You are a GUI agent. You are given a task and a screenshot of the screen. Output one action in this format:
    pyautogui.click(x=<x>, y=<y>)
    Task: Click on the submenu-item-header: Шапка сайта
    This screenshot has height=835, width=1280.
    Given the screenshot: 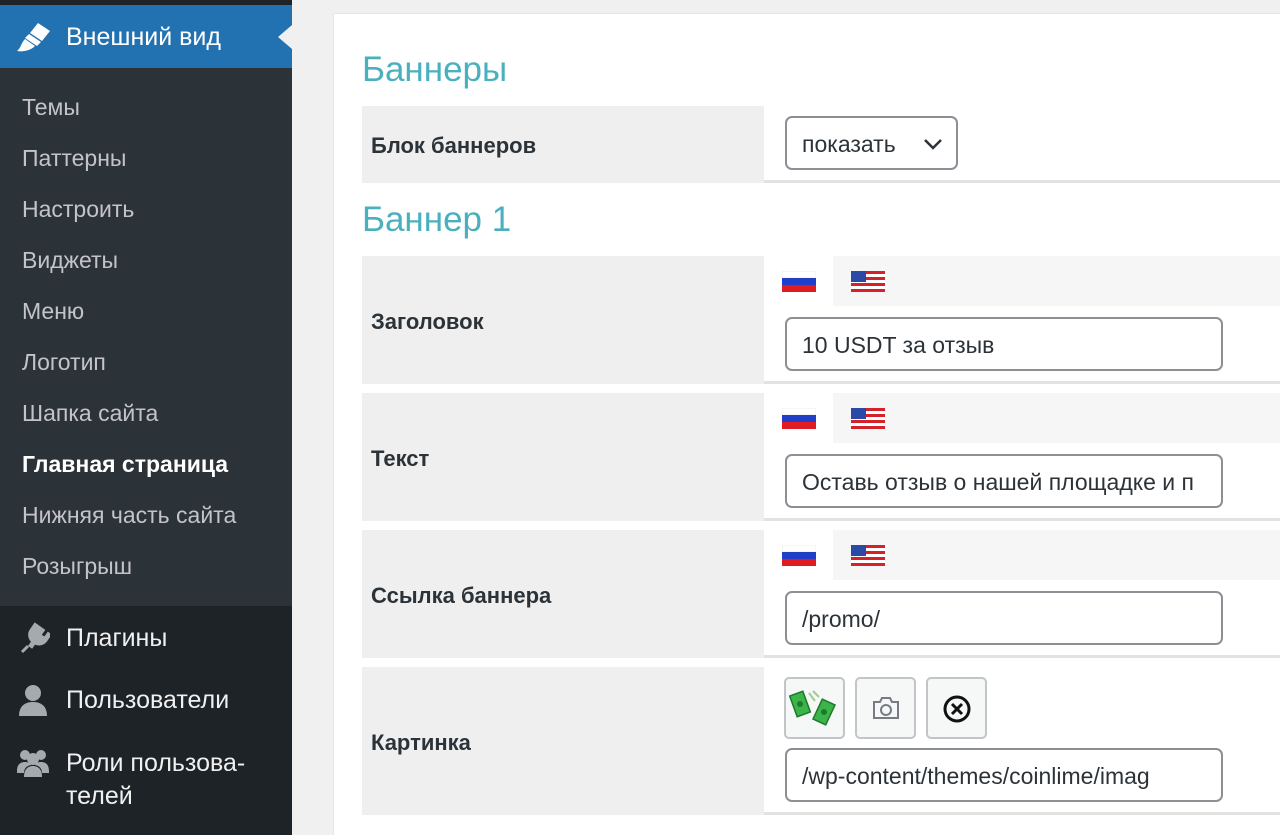 What is the action you would take?
    pyautogui.click(x=90, y=413)
    